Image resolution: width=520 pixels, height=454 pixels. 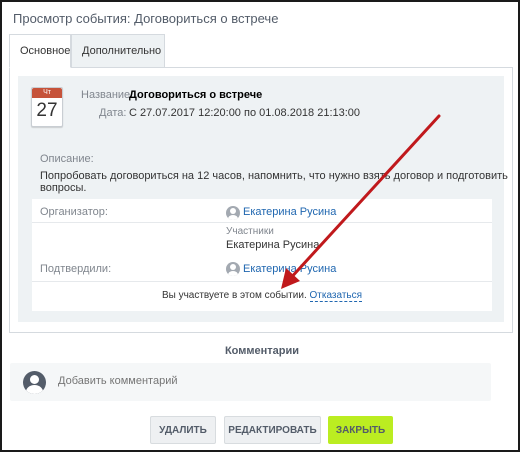 I want to click on close-button: ЗАКРЫТЬ, so click(x=360, y=430).